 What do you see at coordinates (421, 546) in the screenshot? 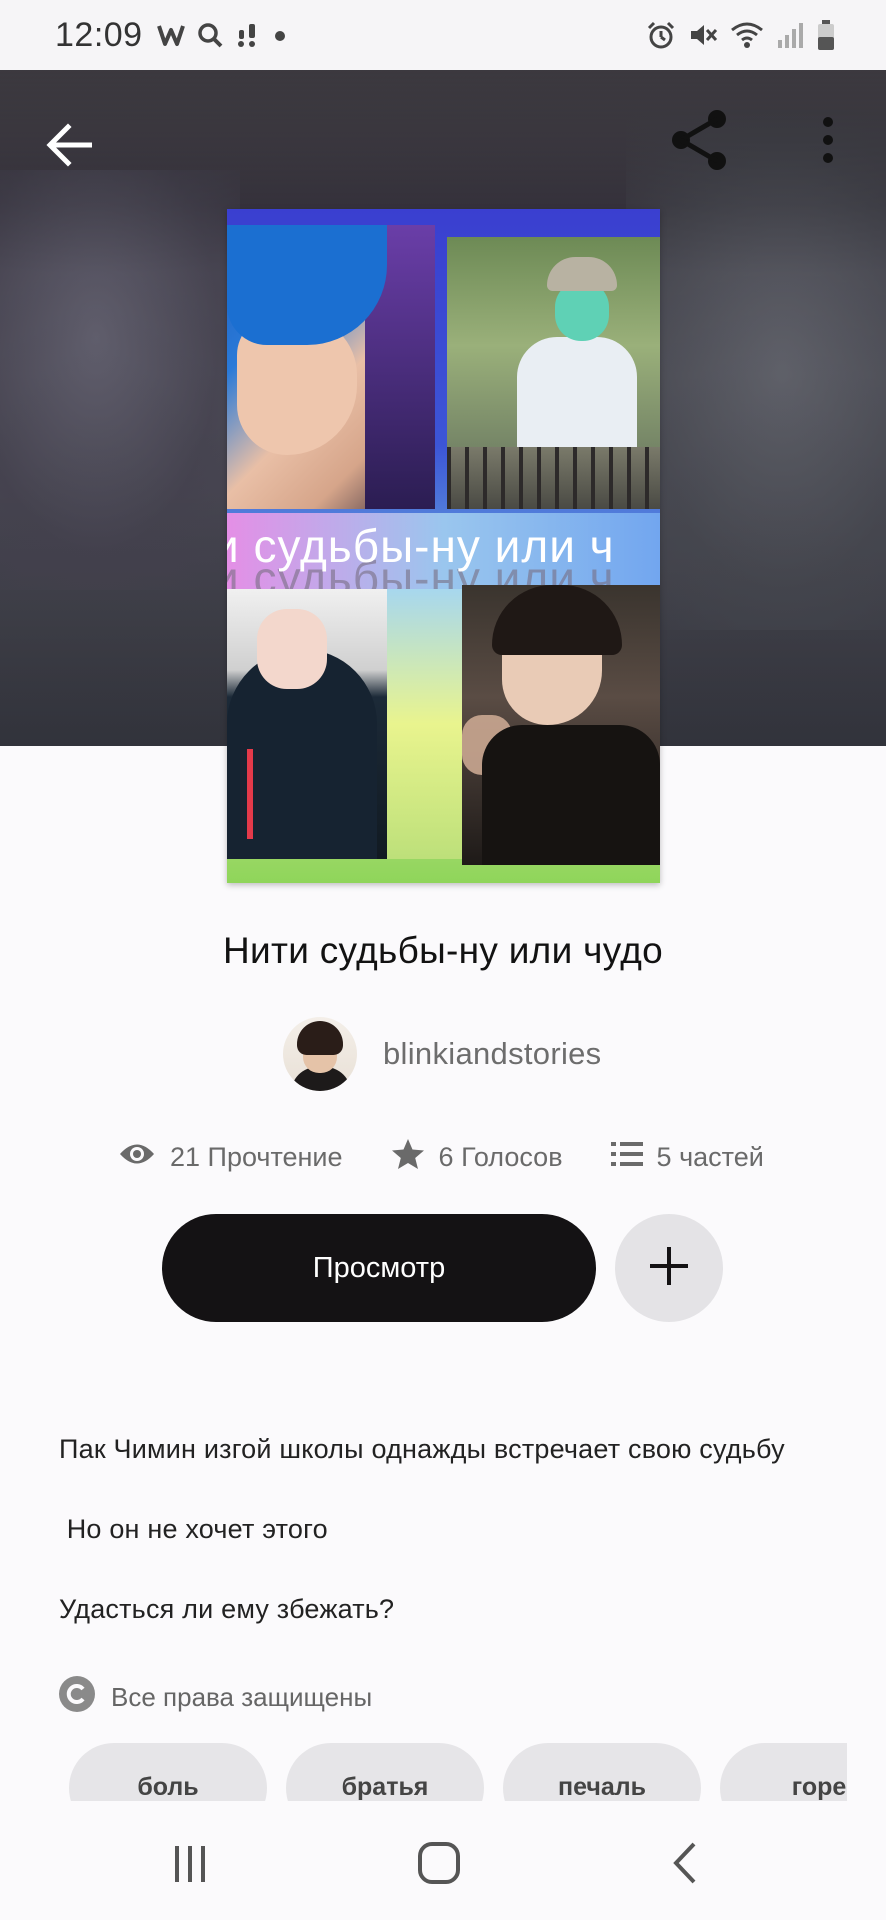
I see `cover-band-text: и судьбы-ну или ч` at bounding box center [421, 546].